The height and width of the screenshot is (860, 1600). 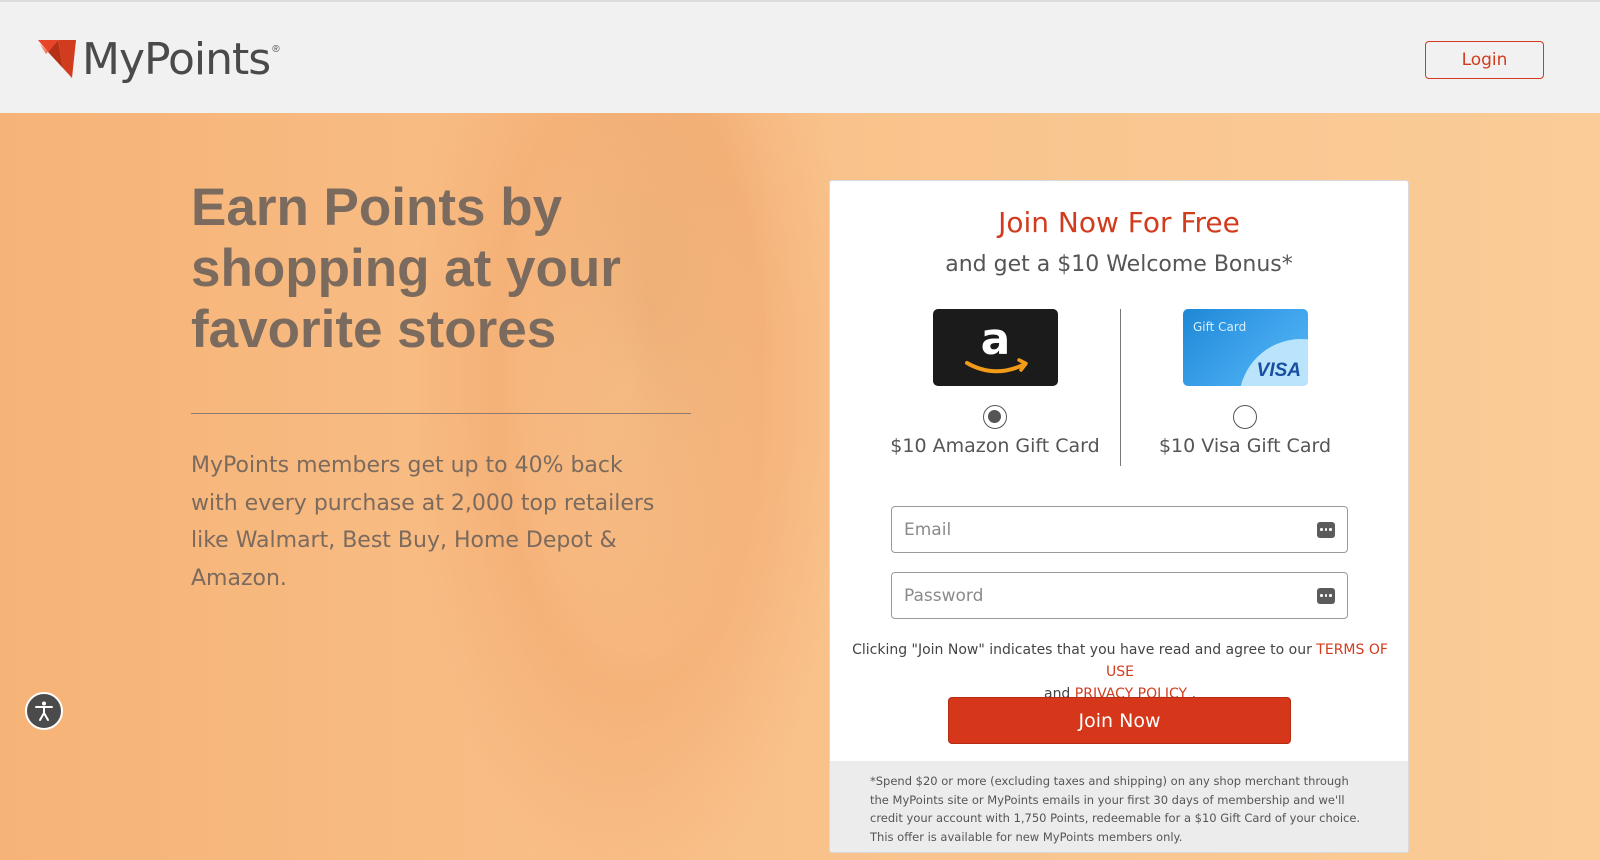 What do you see at coordinates (1245, 446) in the screenshot?
I see `visa-option-label: $10 Visa Gift Card` at bounding box center [1245, 446].